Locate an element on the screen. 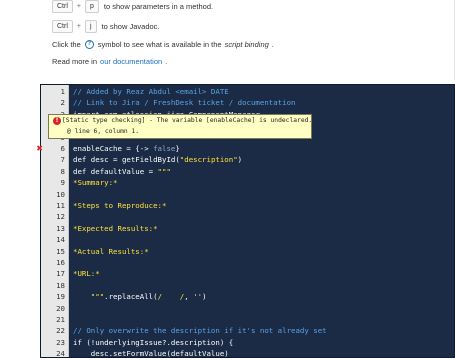 This screenshot has width=455, height=358. line-number: 18 is located at coordinates (60, 285).